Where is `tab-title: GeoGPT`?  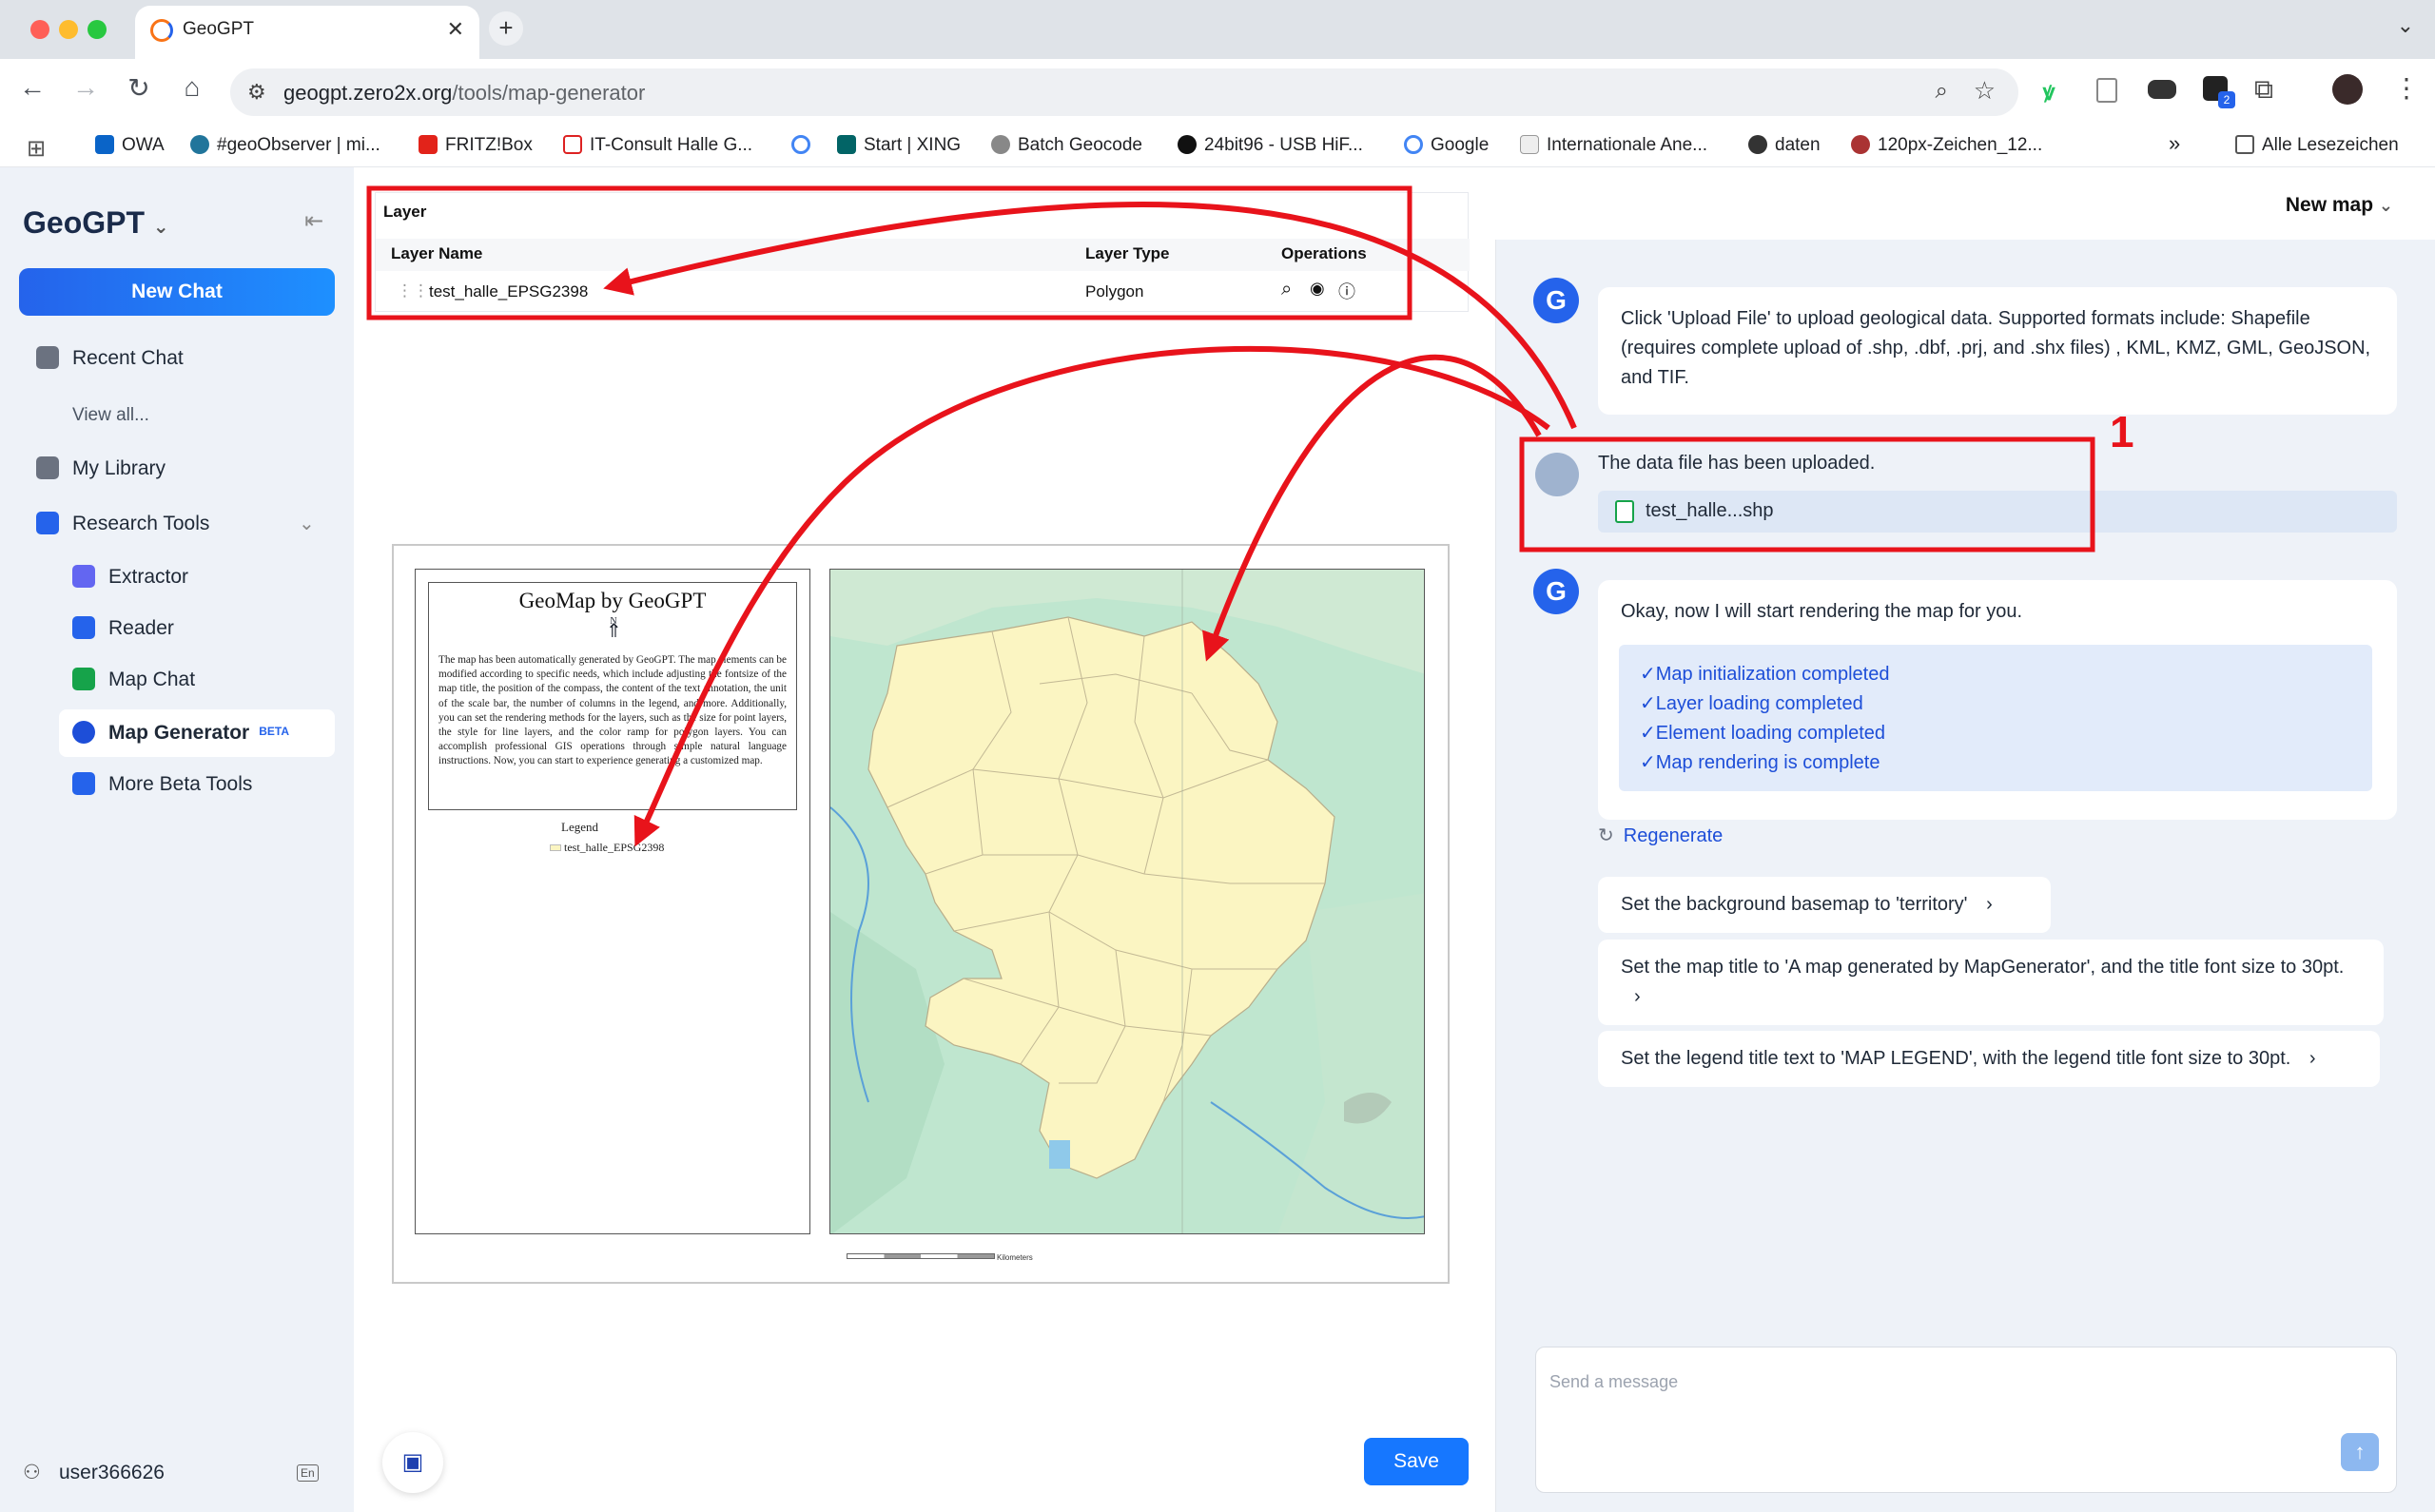 tab-title: GeoGPT is located at coordinates (218, 29).